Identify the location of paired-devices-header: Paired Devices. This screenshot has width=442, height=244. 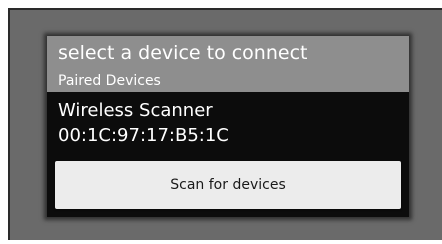
(228, 82).